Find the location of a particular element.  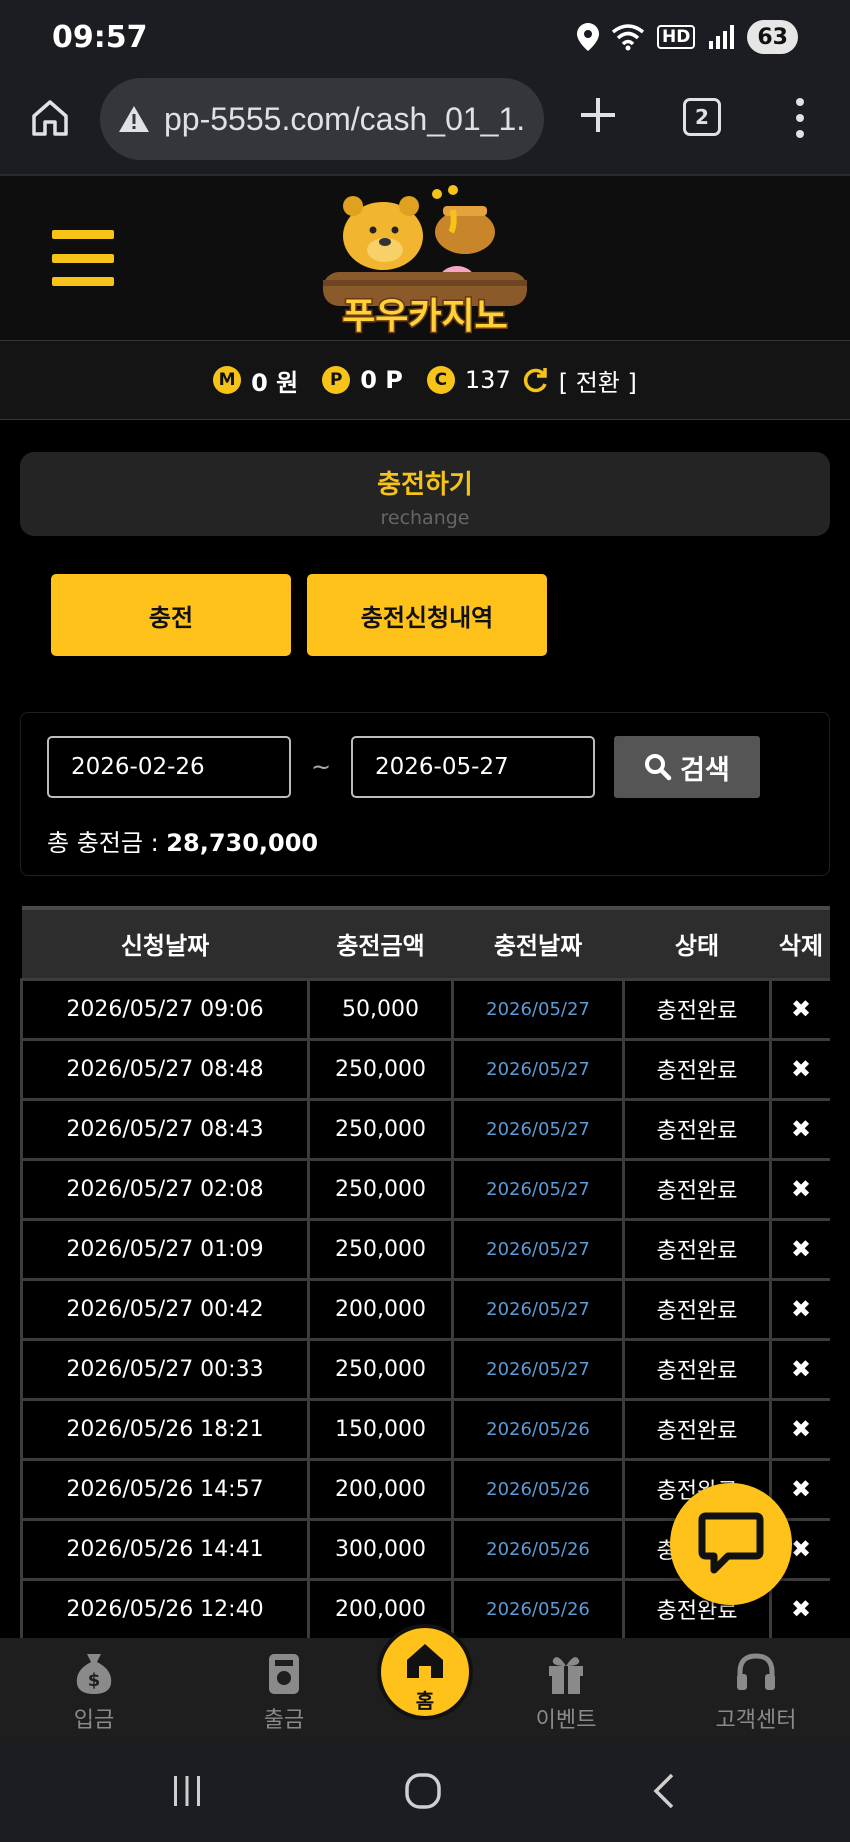

start-date-input is located at coordinates (169, 767).